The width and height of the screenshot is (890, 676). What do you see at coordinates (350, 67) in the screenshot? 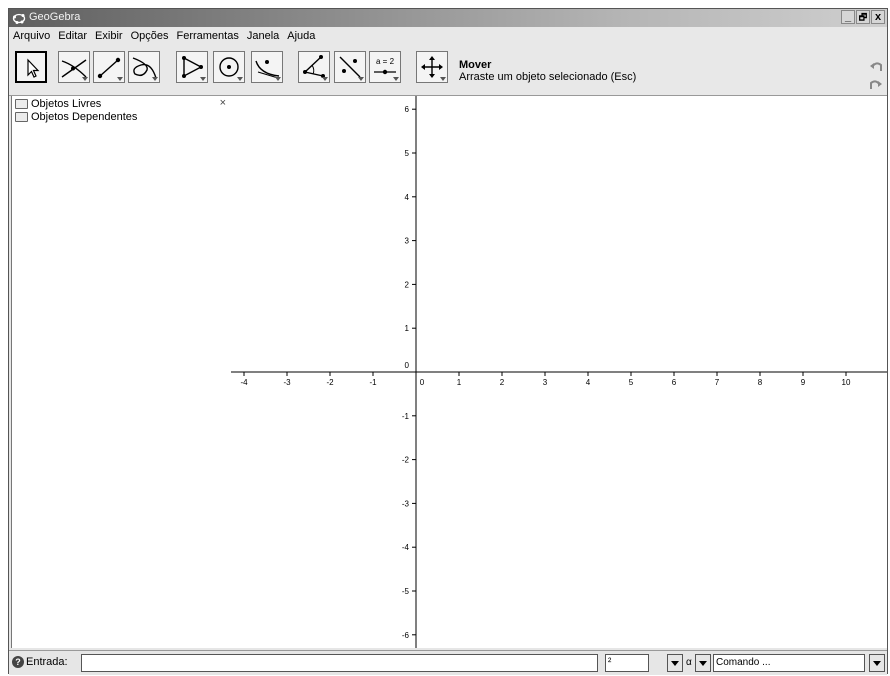
I see `reflect-tool-button` at bounding box center [350, 67].